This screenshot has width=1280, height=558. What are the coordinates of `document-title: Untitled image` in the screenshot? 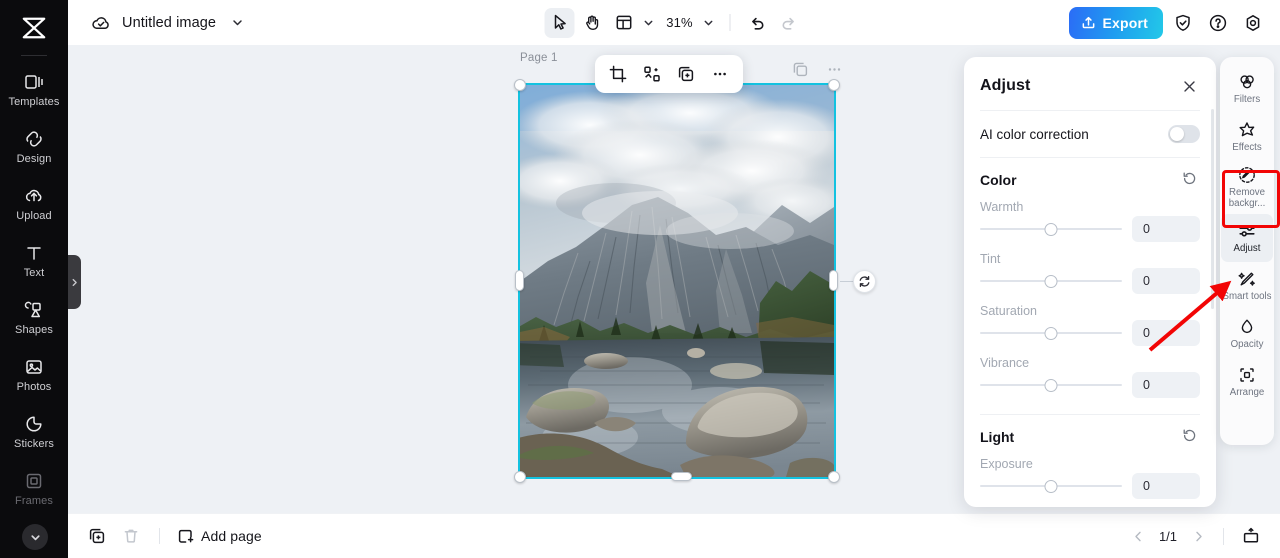 It's located at (169, 23).